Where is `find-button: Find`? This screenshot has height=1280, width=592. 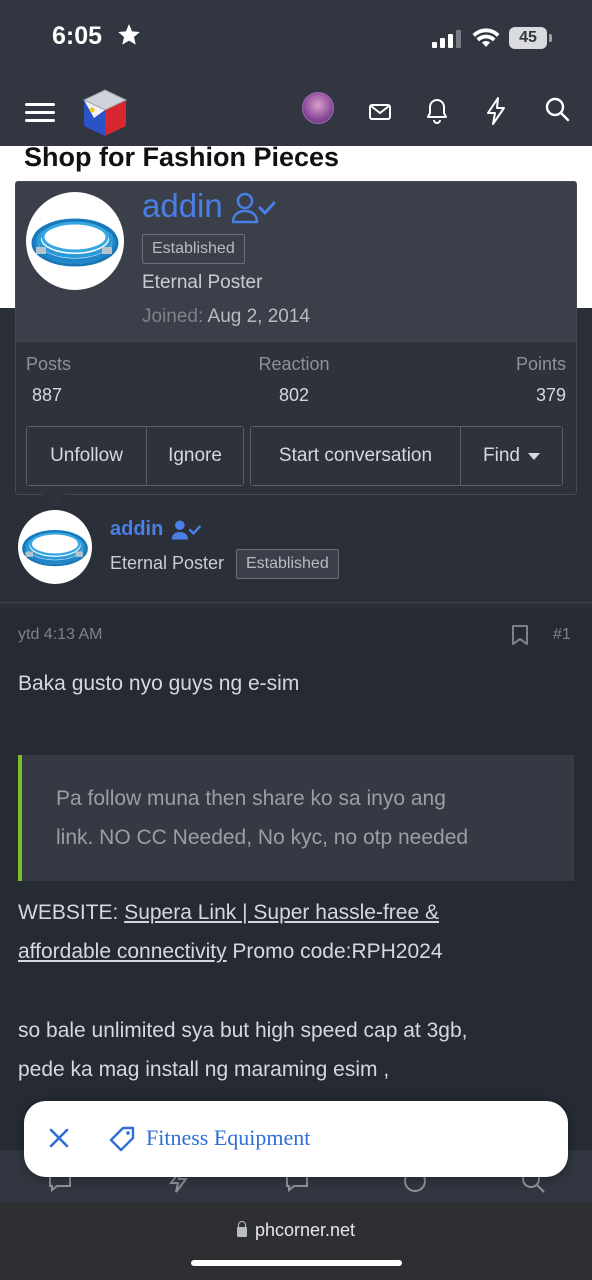
find-button: Find is located at coordinates (511, 456).